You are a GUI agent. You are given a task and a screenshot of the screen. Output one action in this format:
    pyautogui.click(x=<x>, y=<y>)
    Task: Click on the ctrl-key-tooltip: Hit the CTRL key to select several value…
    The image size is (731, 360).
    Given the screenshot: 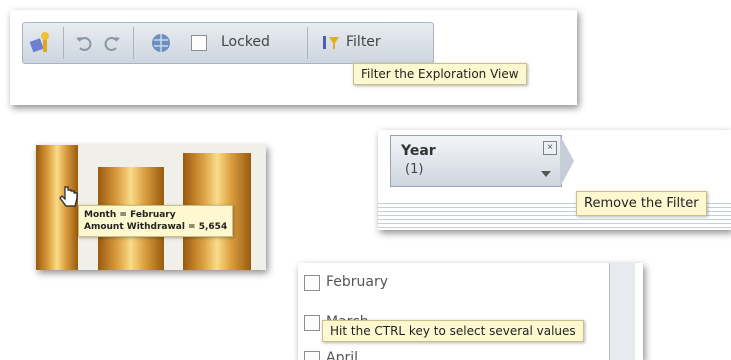 What is the action you would take?
    pyautogui.click(x=453, y=331)
    